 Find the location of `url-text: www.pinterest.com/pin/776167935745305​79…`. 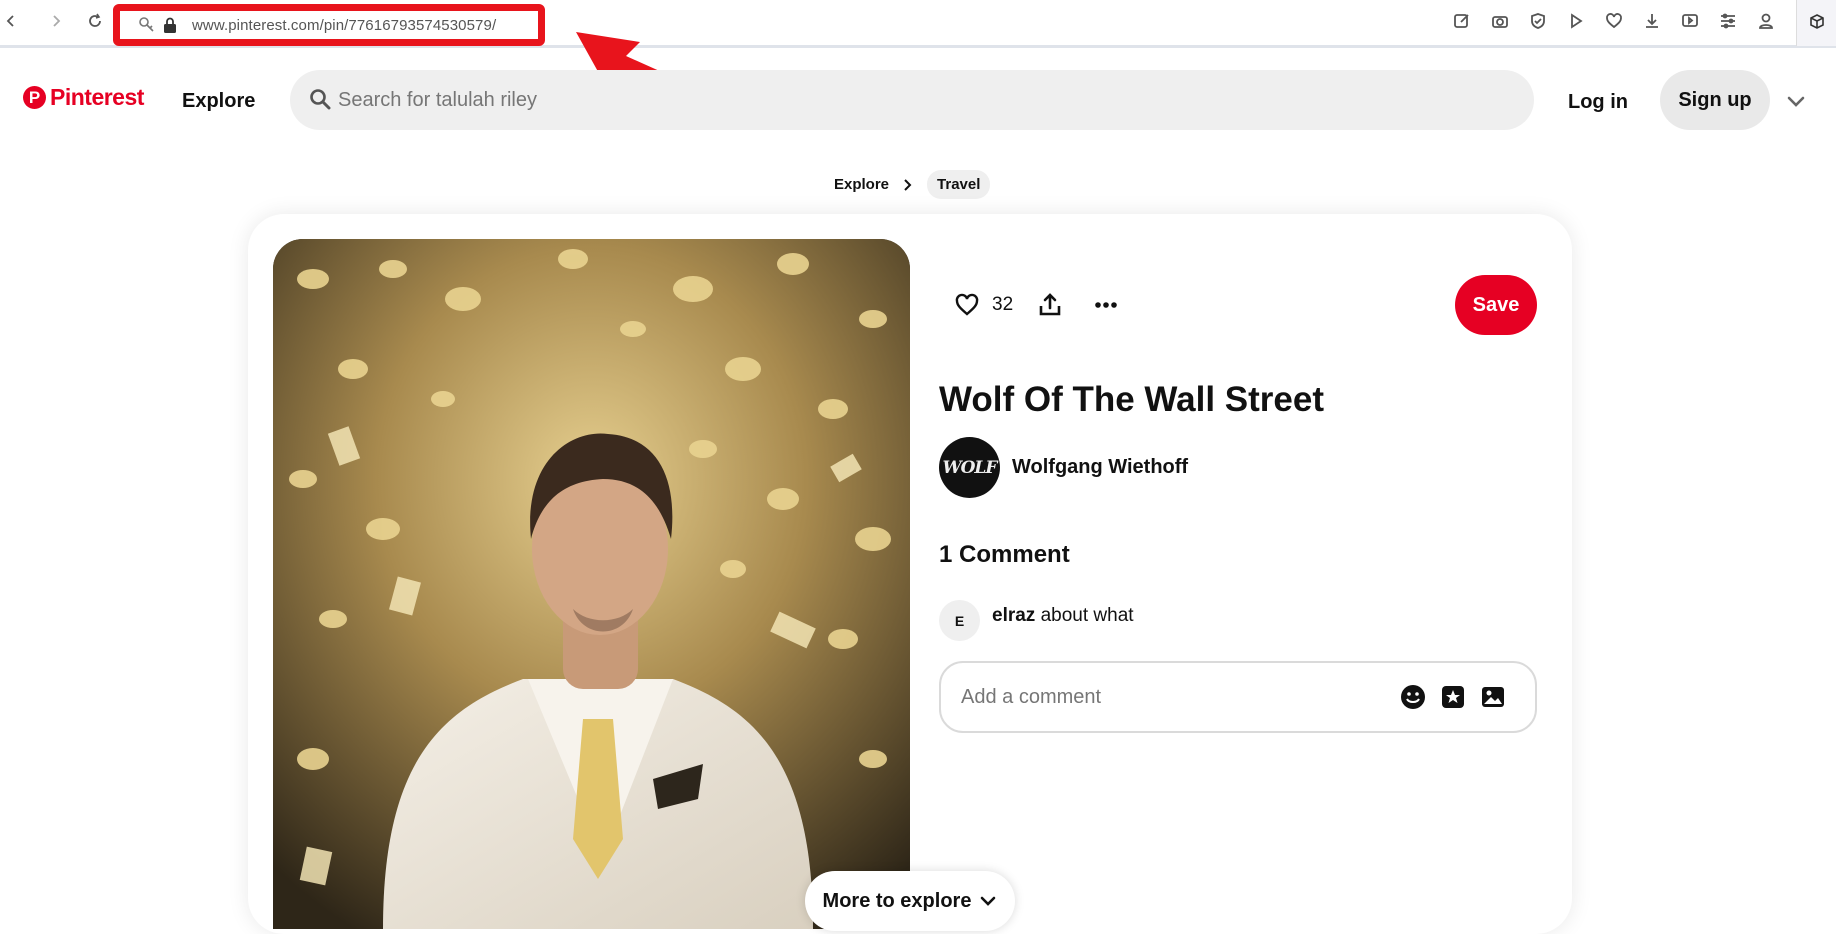

url-text: www.pinterest.com/pin/776167935745305​79… is located at coordinates (344, 25).